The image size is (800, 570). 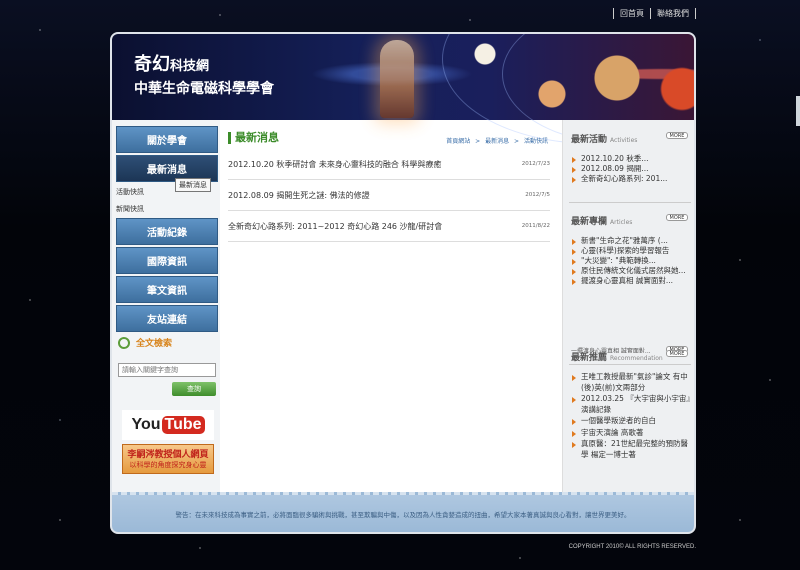 What do you see at coordinates (673, 13) in the screenshot?
I see `contact-link: 聯絡我們` at bounding box center [673, 13].